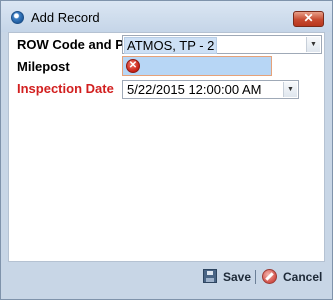  I want to click on milepost-input: ✕, so click(197, 66).